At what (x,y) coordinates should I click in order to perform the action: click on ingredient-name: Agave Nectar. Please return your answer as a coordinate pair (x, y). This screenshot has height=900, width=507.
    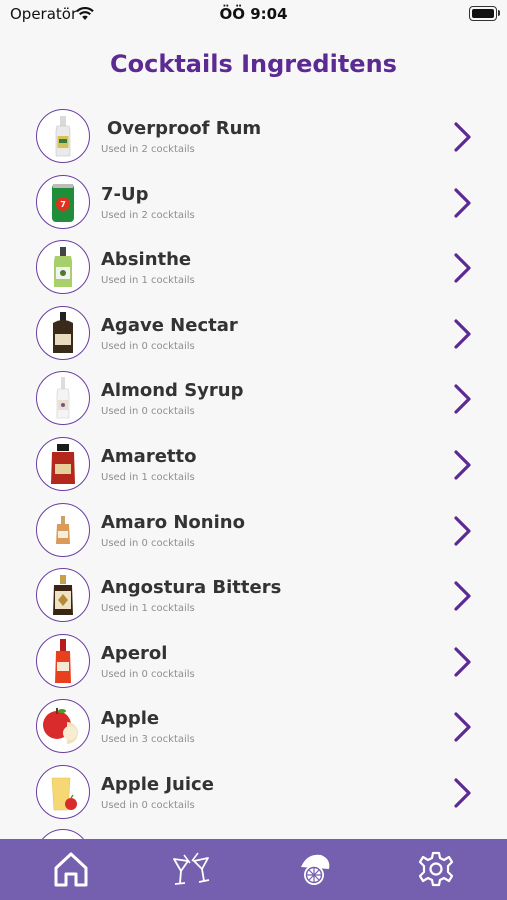
    Looking at the image, I should click on (169, 325).